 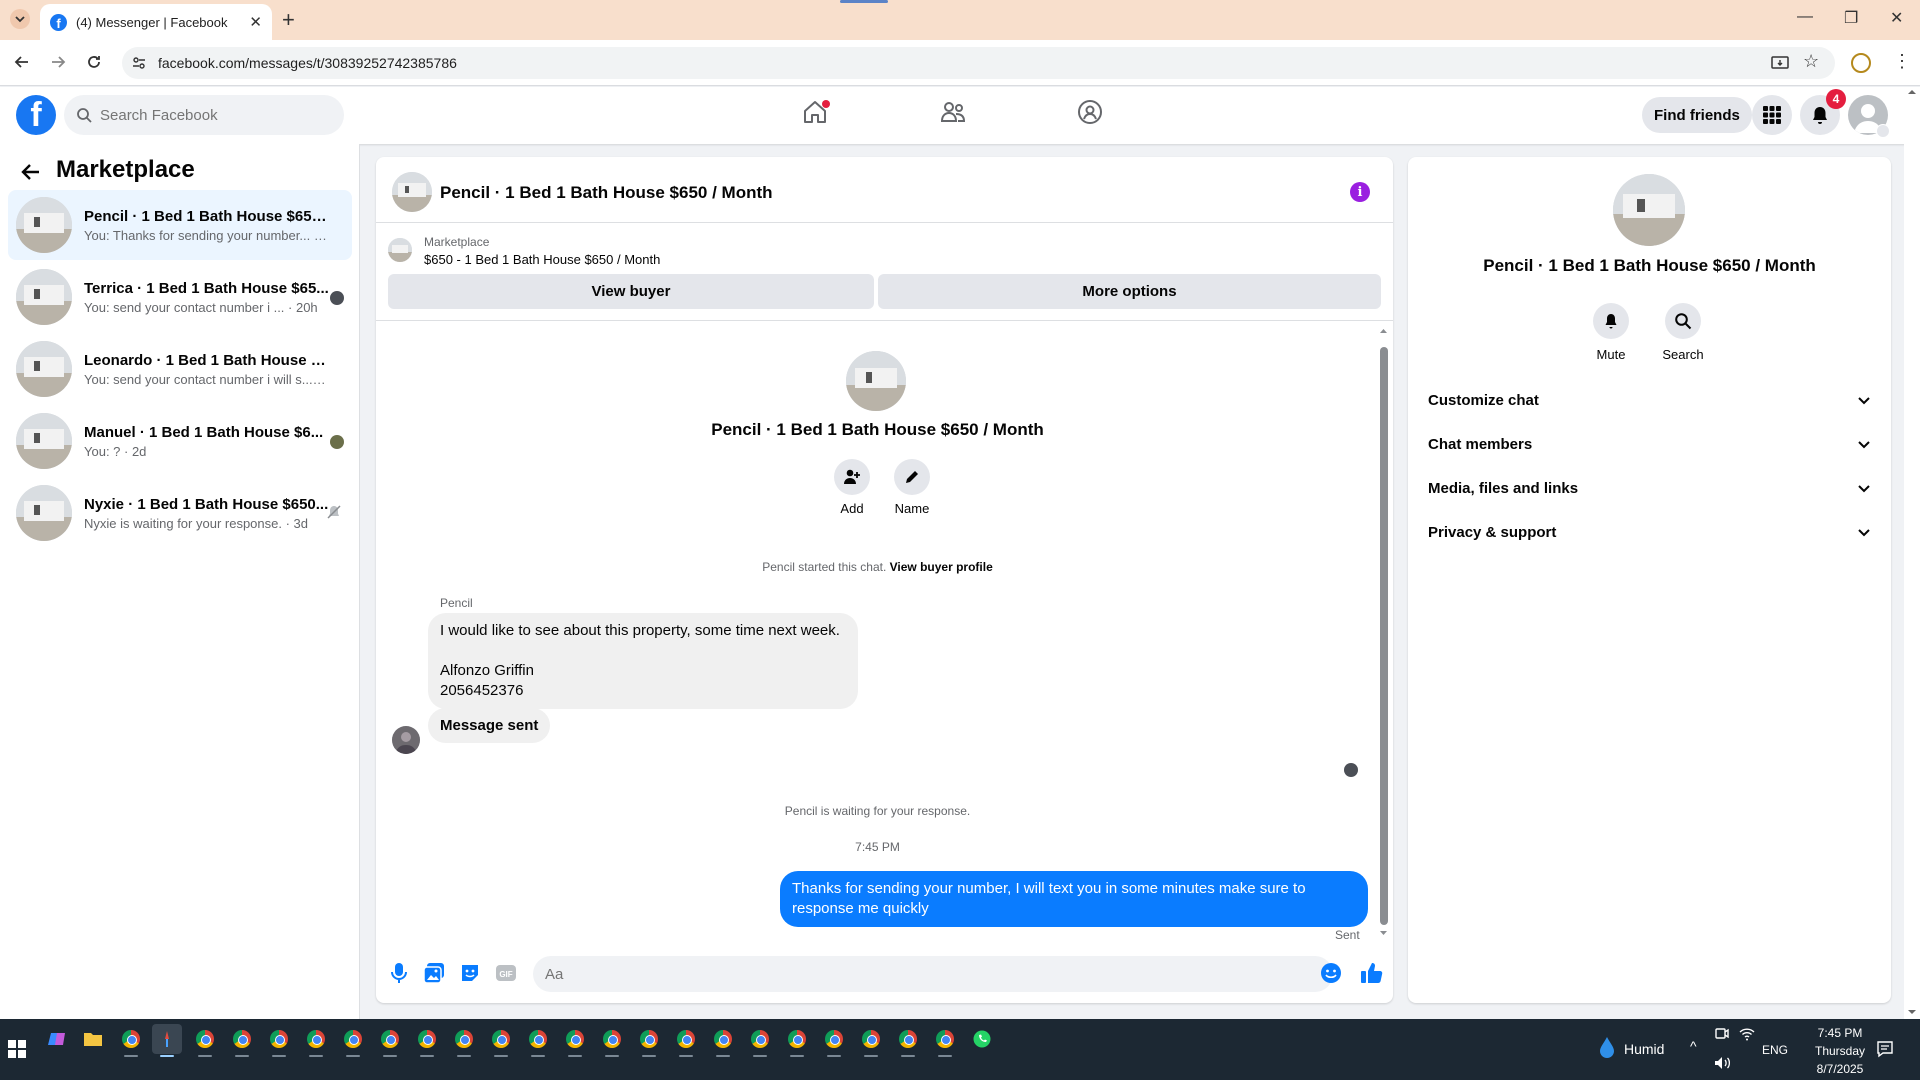 What do you see at coordinates (487, 670) in the screenshot?
I see `message-line: Alfonzo Griffin` at bounding box center [487, 670].